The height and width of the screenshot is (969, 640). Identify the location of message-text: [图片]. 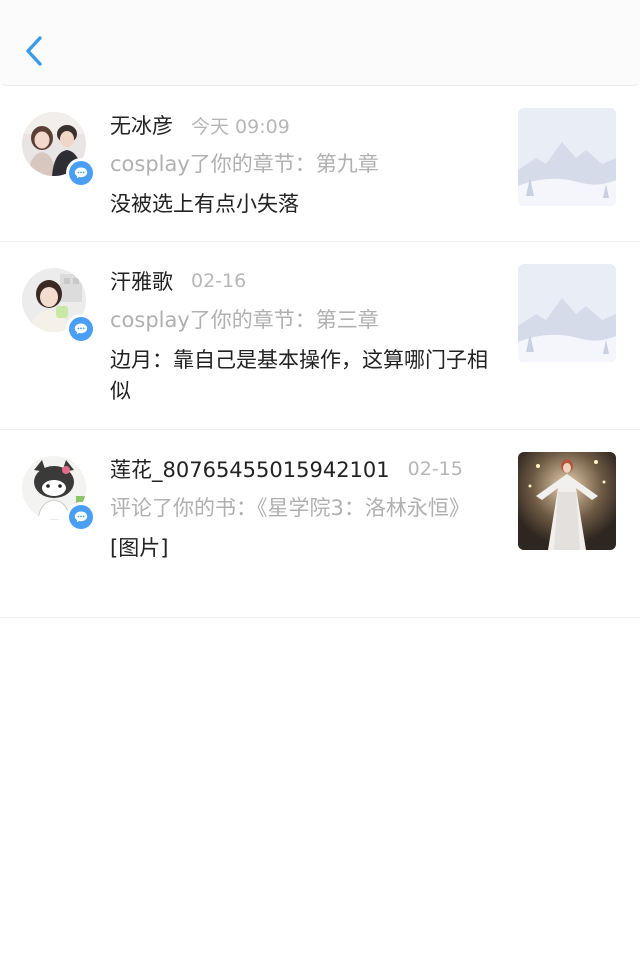
(139, 548).